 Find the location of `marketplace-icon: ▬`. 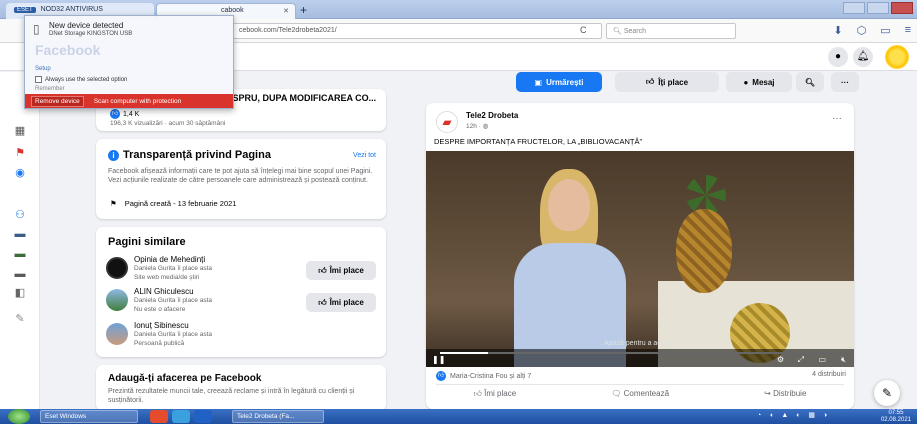

marketplace-icon: ▬ is located at coordinates (20, 254).